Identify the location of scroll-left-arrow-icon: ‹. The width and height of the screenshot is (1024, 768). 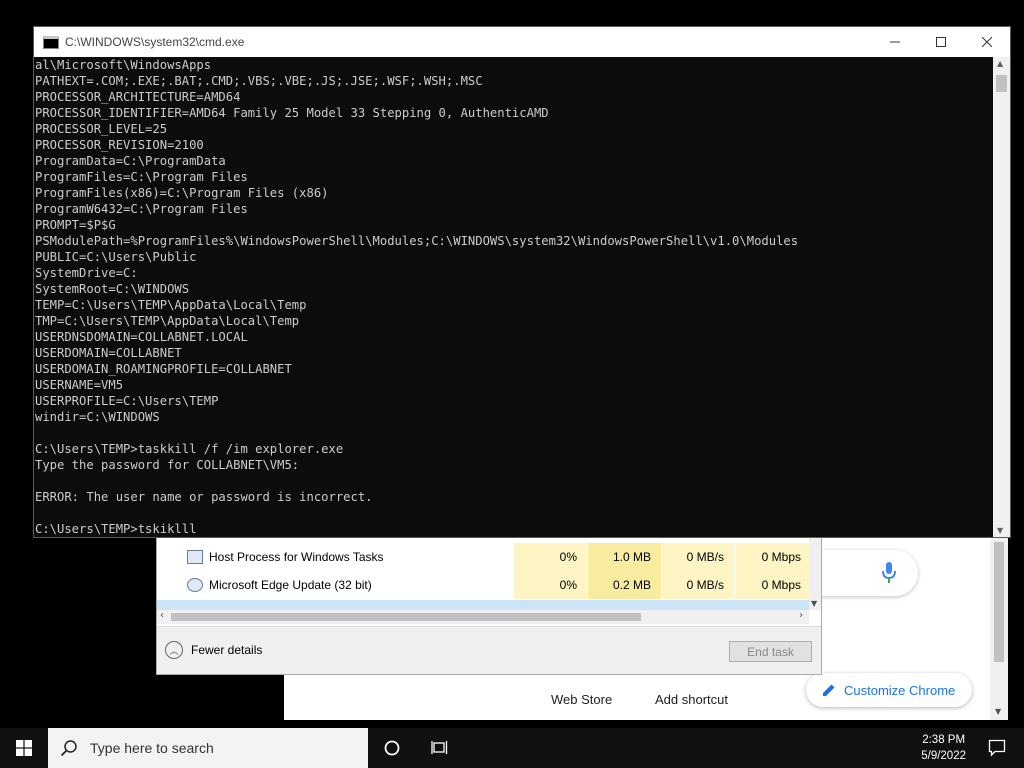
(162, 615).